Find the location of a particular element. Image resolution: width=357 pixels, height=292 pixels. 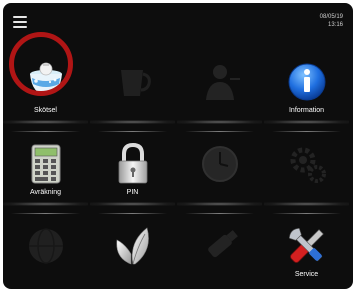

cup-icon is located at coordinates (133, 82).